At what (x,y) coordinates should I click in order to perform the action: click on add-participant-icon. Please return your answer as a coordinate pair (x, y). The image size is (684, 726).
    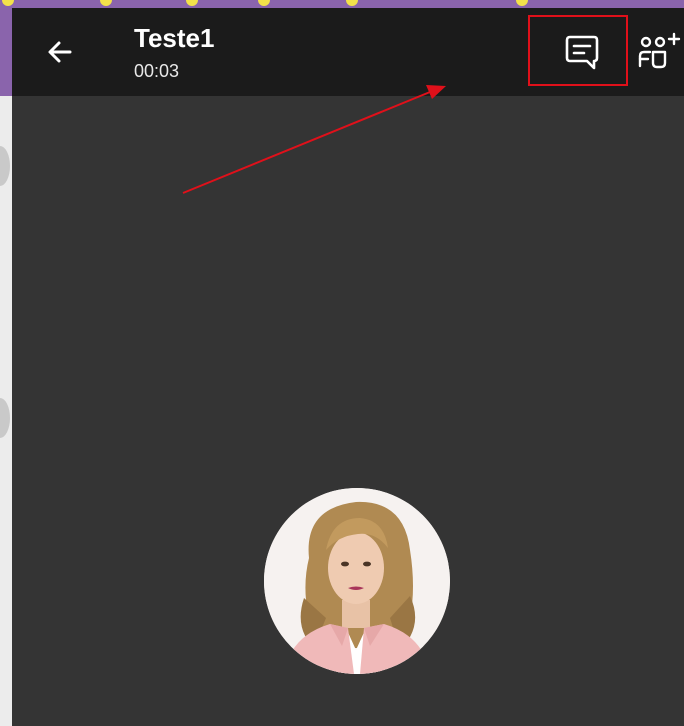
    Looking at the image, I should click on (659, 50).